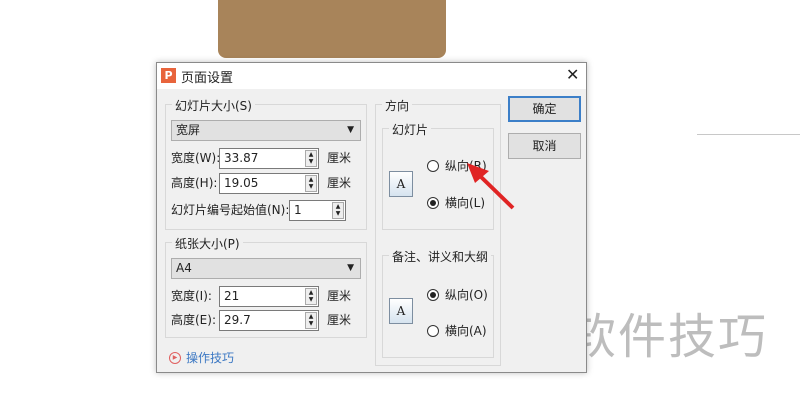 Image resolution: width=800 pixels, height=411 pixels. What do you see at coordinates (495, 191) in the screenshot?
I see `arrow-shaft` at bounding box center [495, 191].